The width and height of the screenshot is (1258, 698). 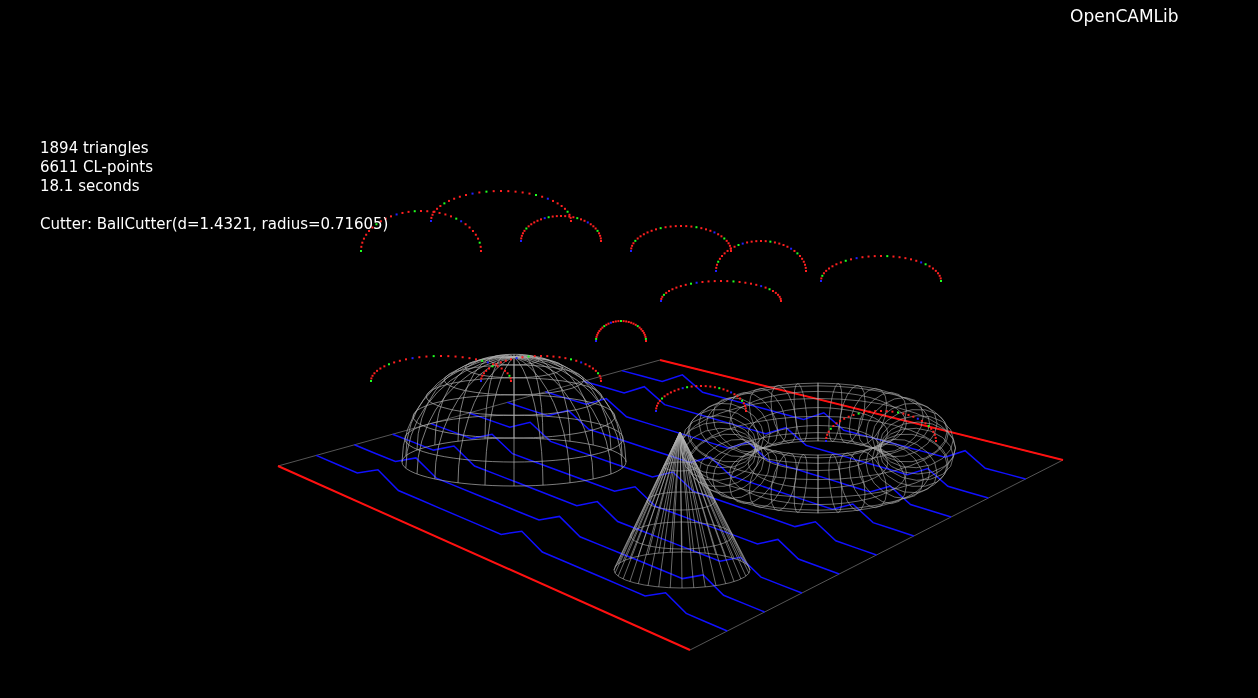 I want to click on stat-text: 18.1 seconds, so click(x=90, y=186).